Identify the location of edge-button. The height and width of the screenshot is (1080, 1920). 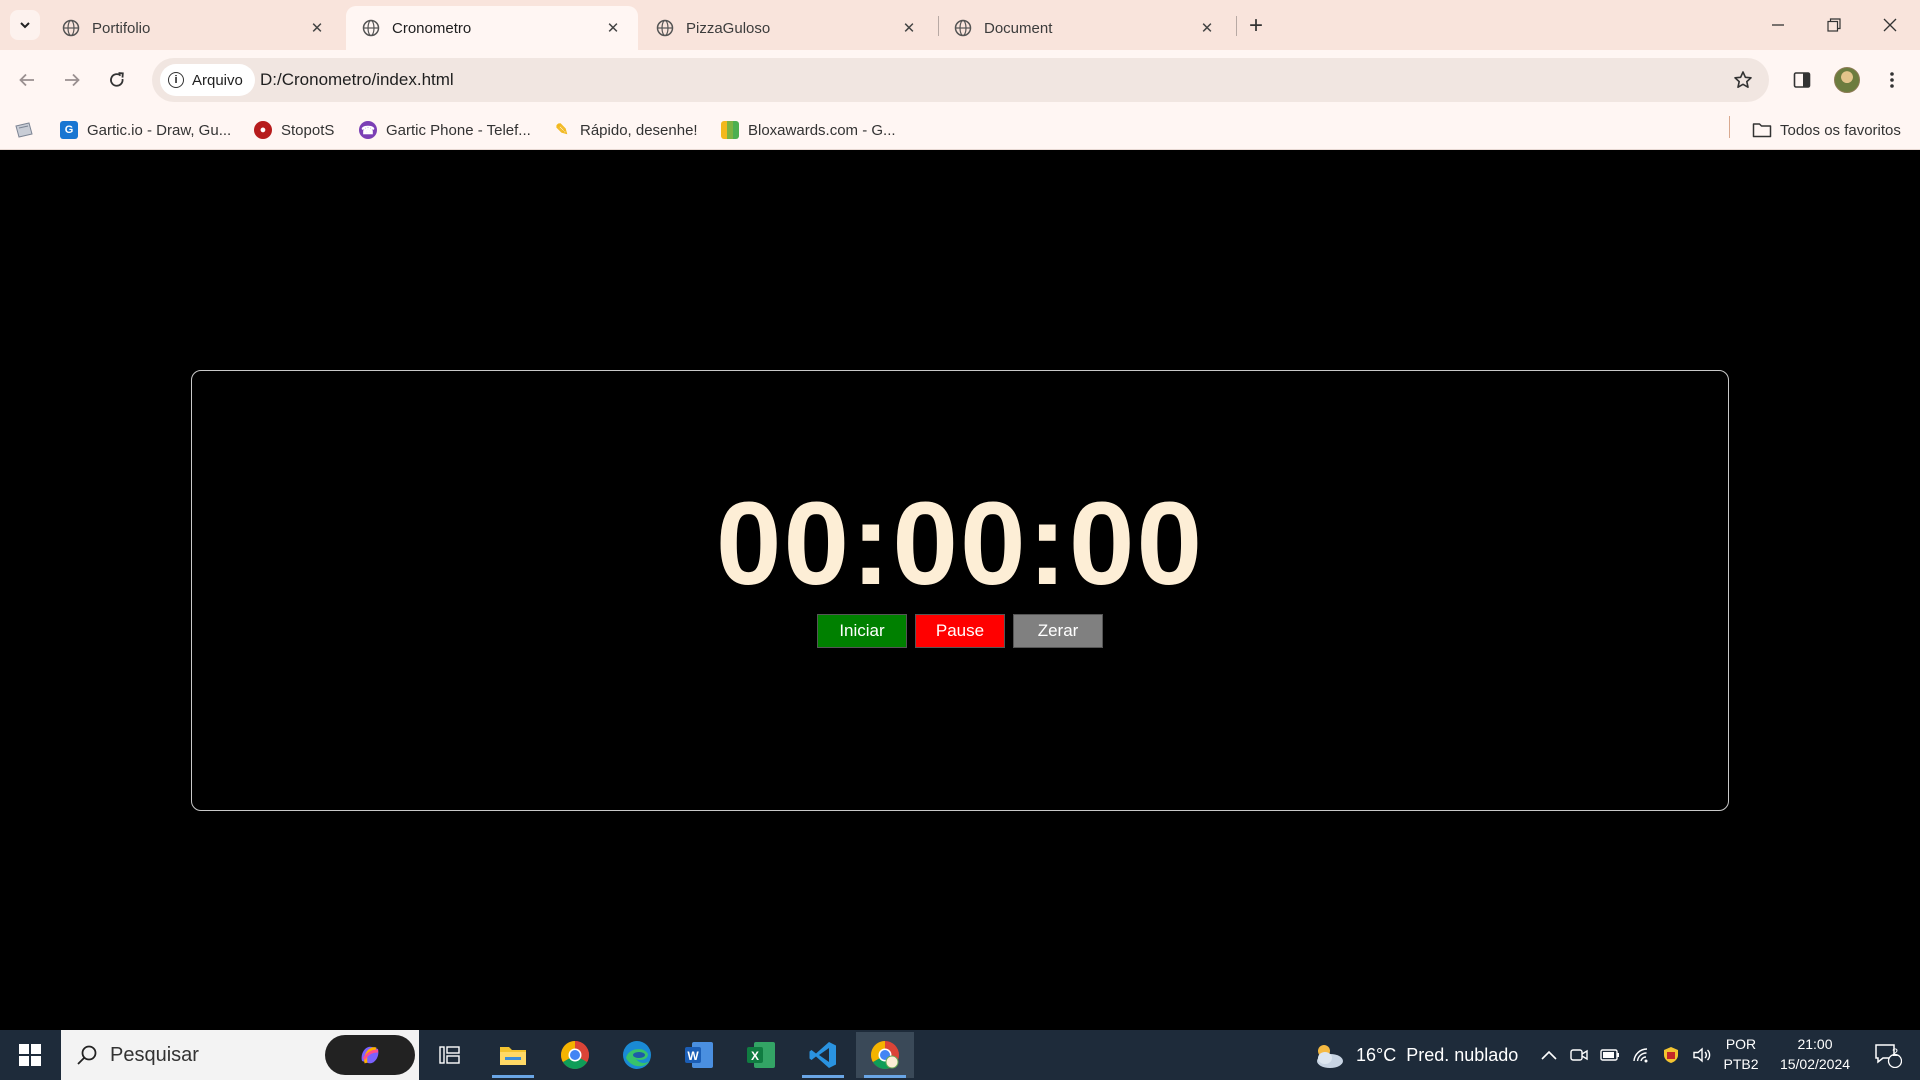
(637, 1055).